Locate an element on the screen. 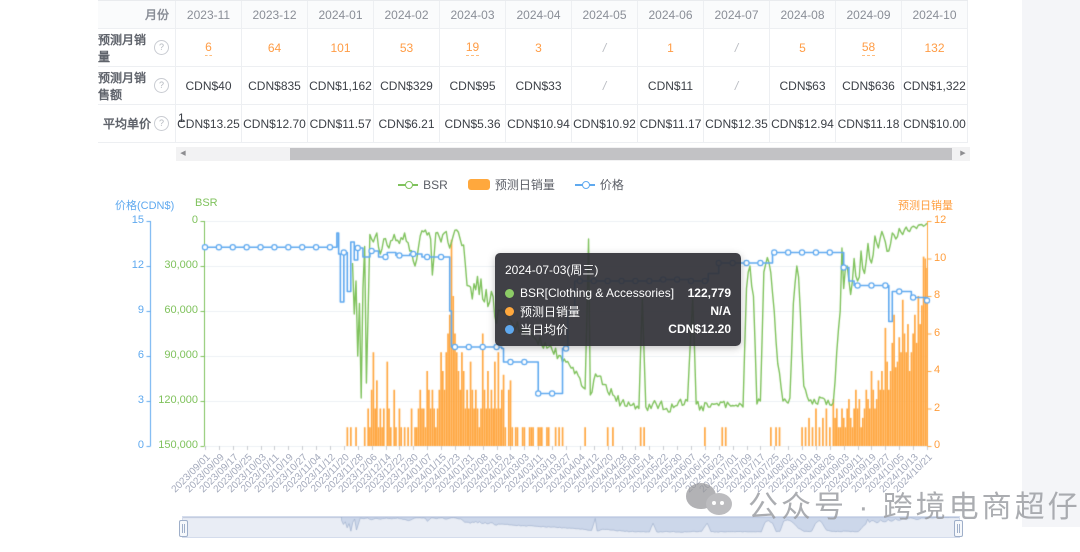  cell-value: CDN$5.36 is located at coordinates (472, 123).